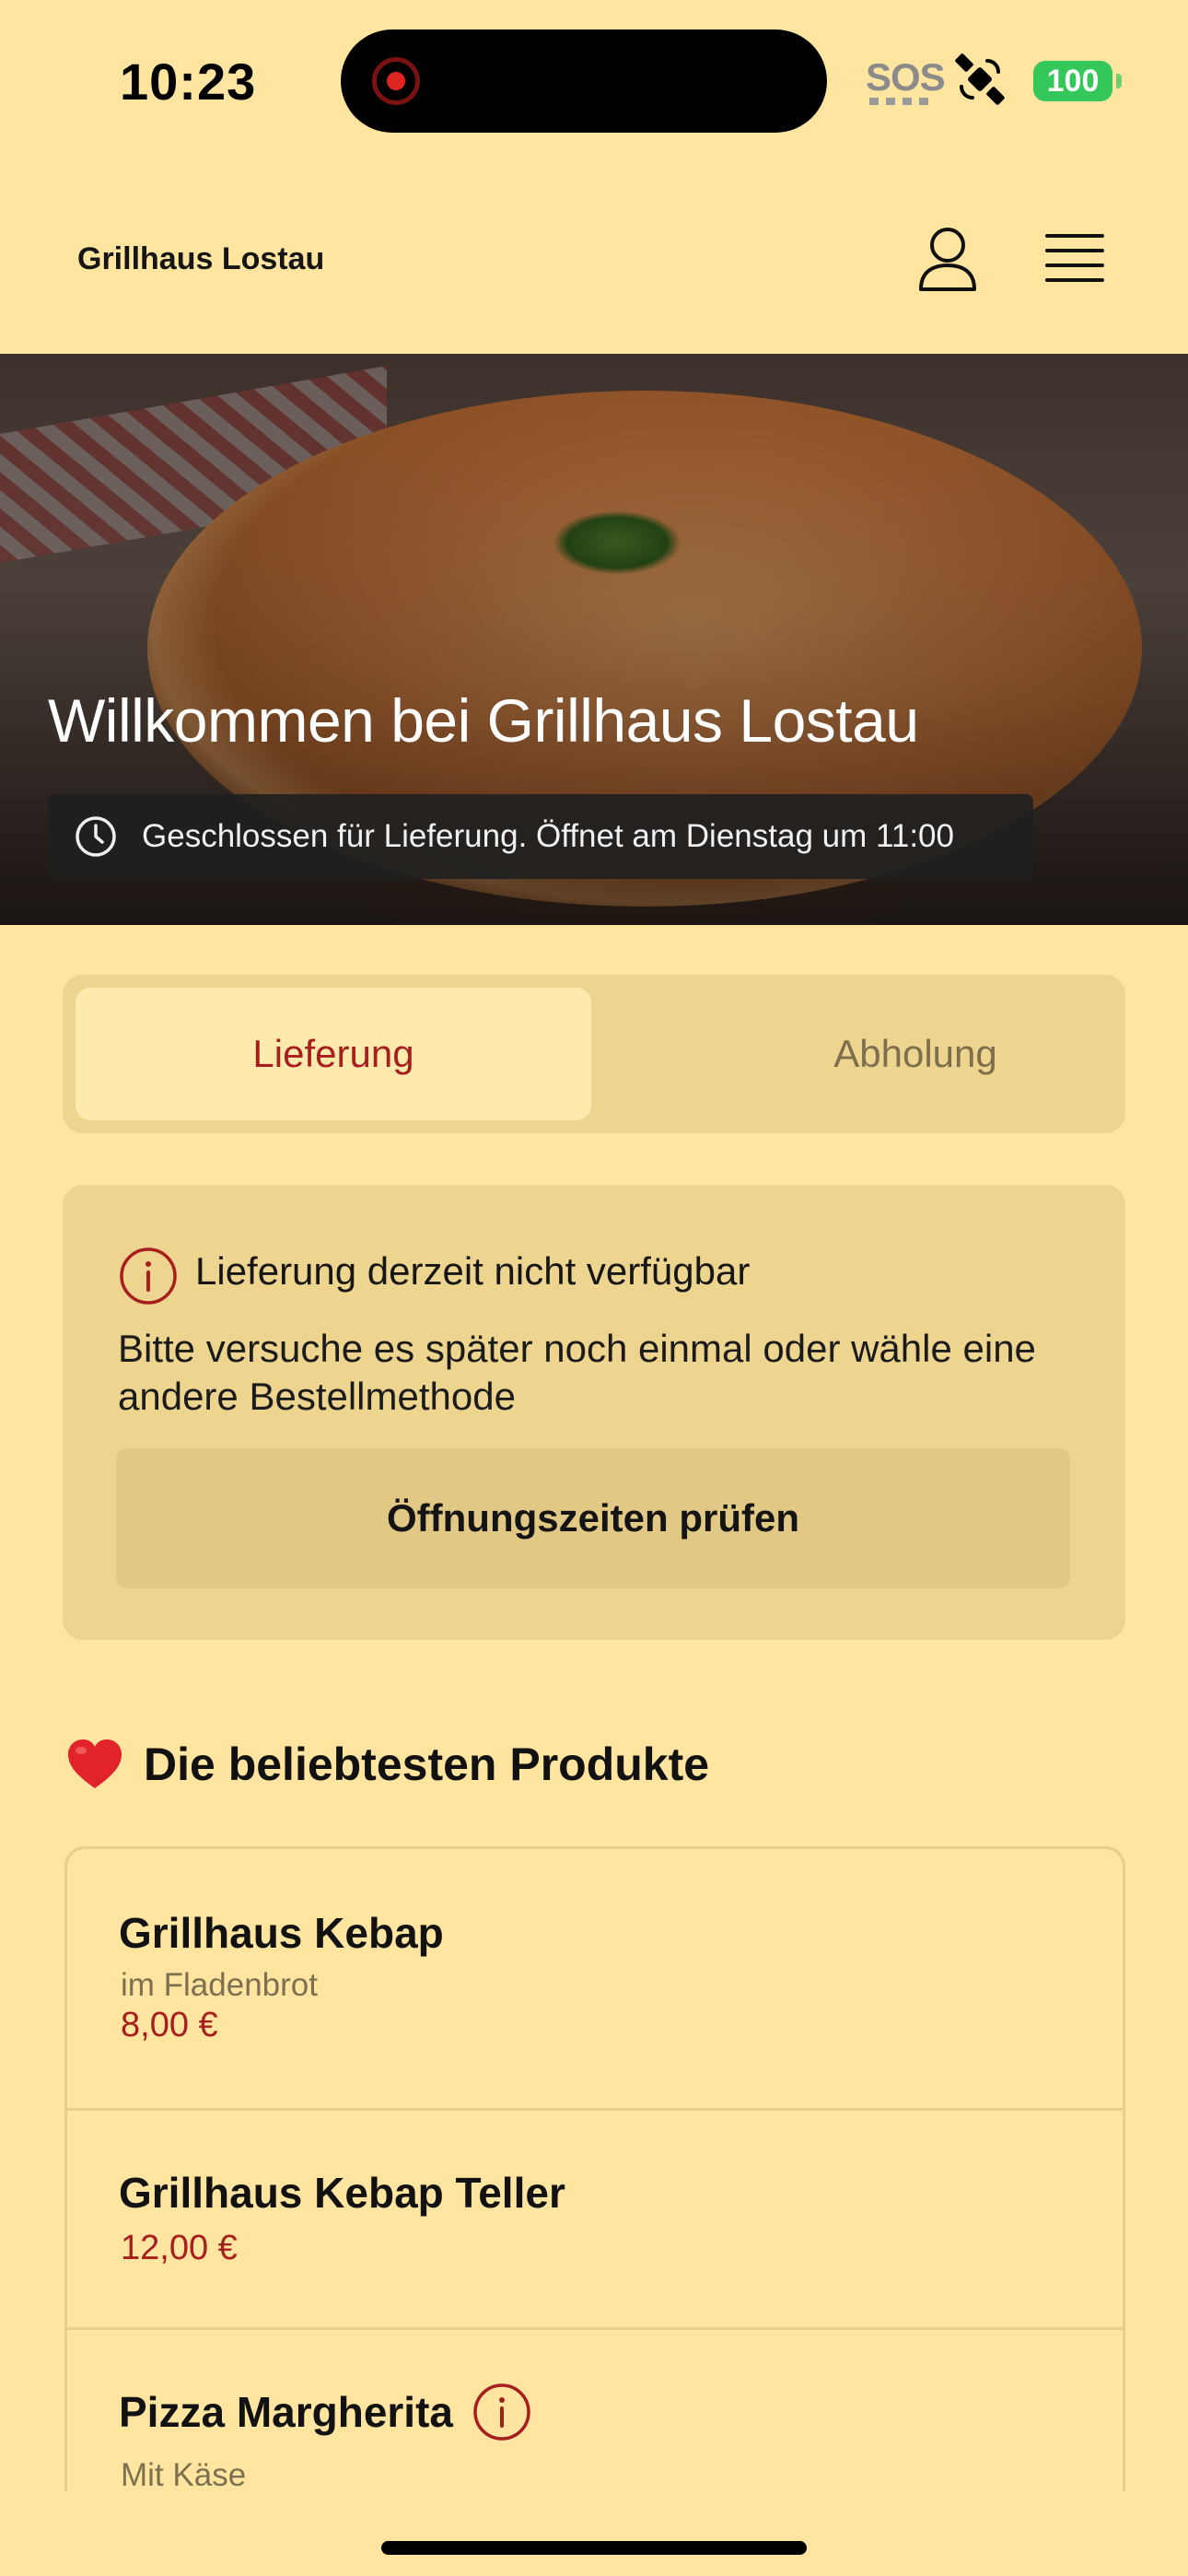 This screenshot has height=2576, width=1188. Describe the element at coordinates (184, 2474) in the screenshot. I see `product-description: Mit Käse` at that location.